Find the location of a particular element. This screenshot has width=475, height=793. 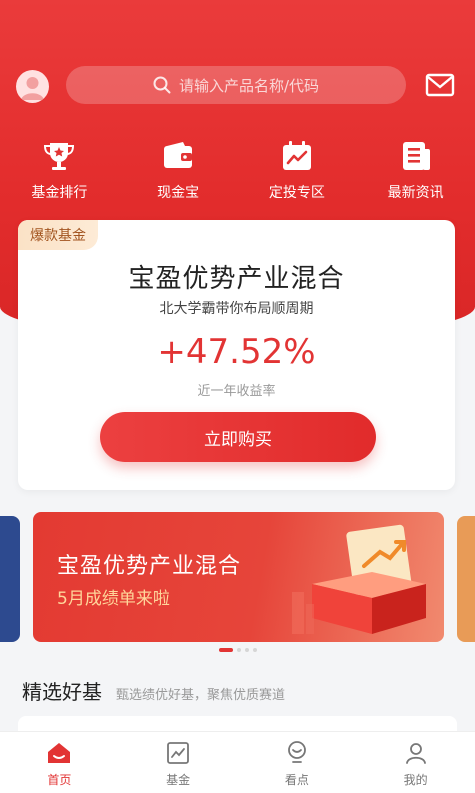

quick-link-news: 最新资讯 is located at coordinates (415, 170).